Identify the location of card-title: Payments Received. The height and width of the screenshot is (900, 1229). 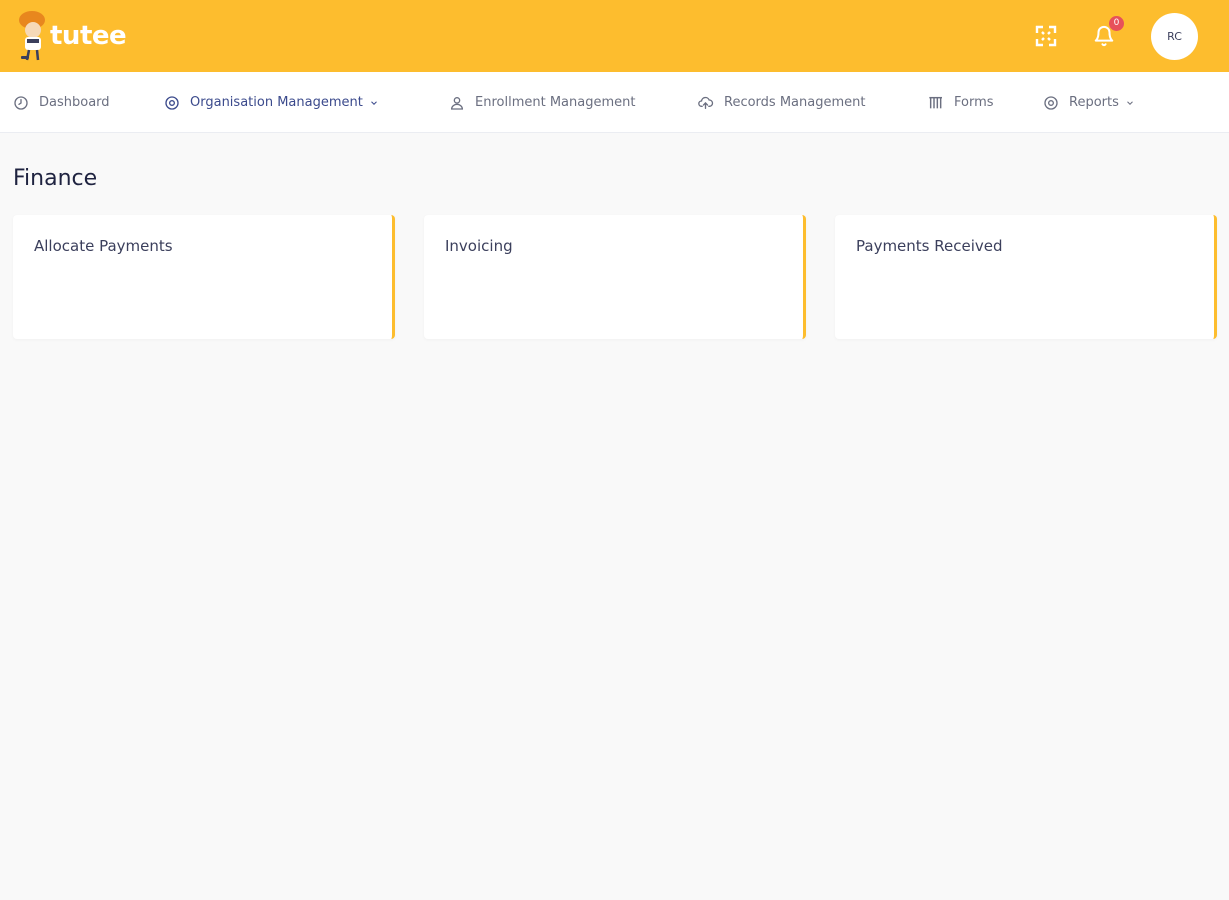
(929, 246).